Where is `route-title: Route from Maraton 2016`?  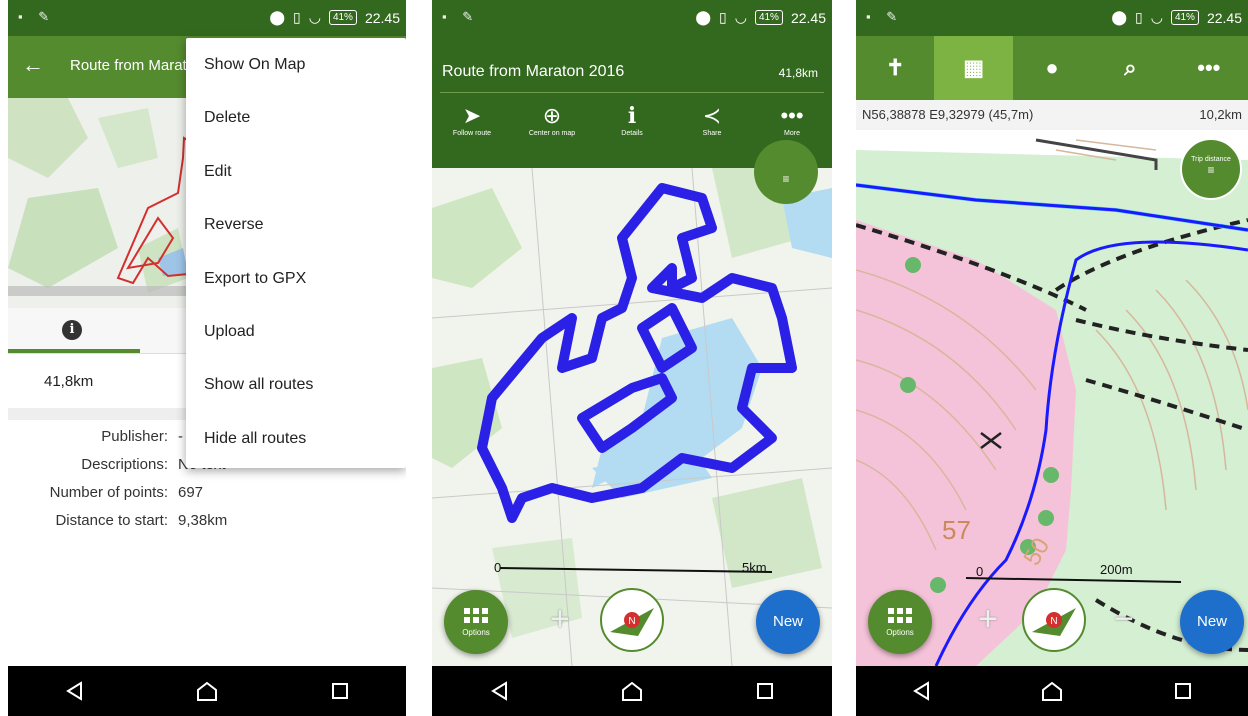
route-title: Route from Maraton 2016 is located at coordinates (533, 71).